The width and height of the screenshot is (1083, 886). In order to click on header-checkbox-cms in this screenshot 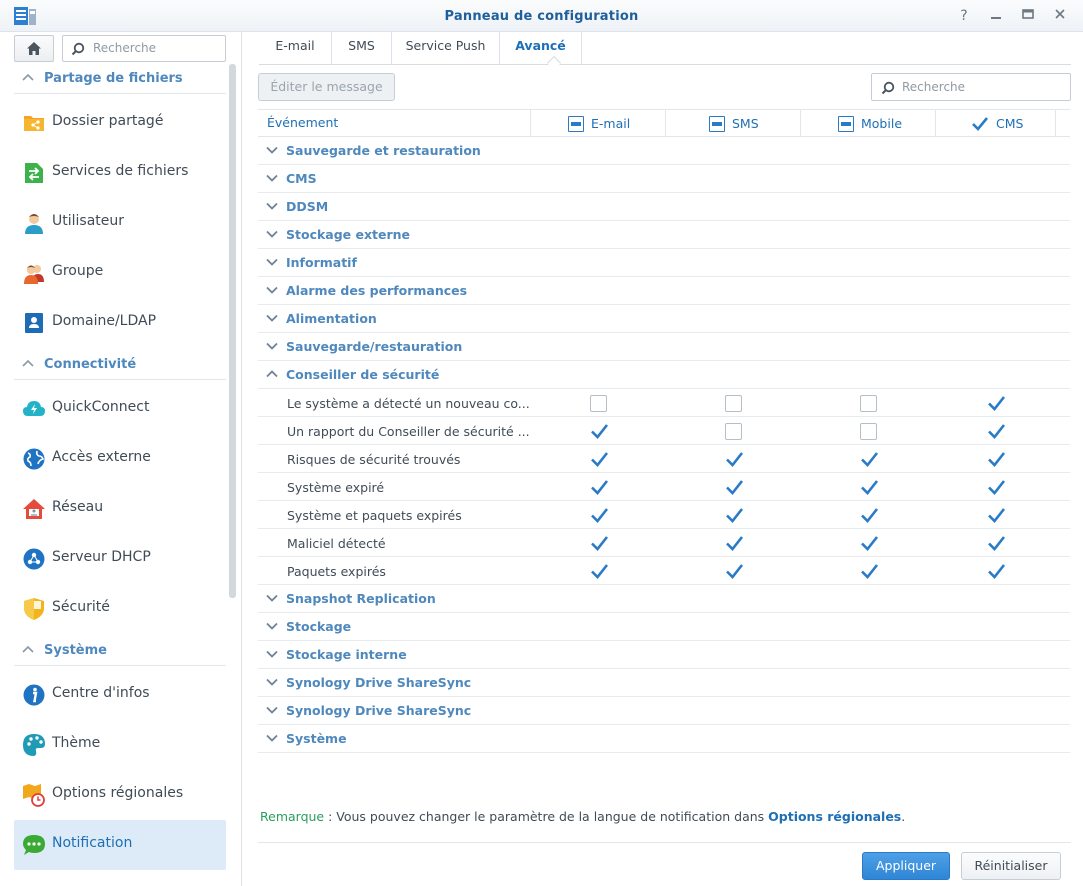, I will do `click(980, 124)`.